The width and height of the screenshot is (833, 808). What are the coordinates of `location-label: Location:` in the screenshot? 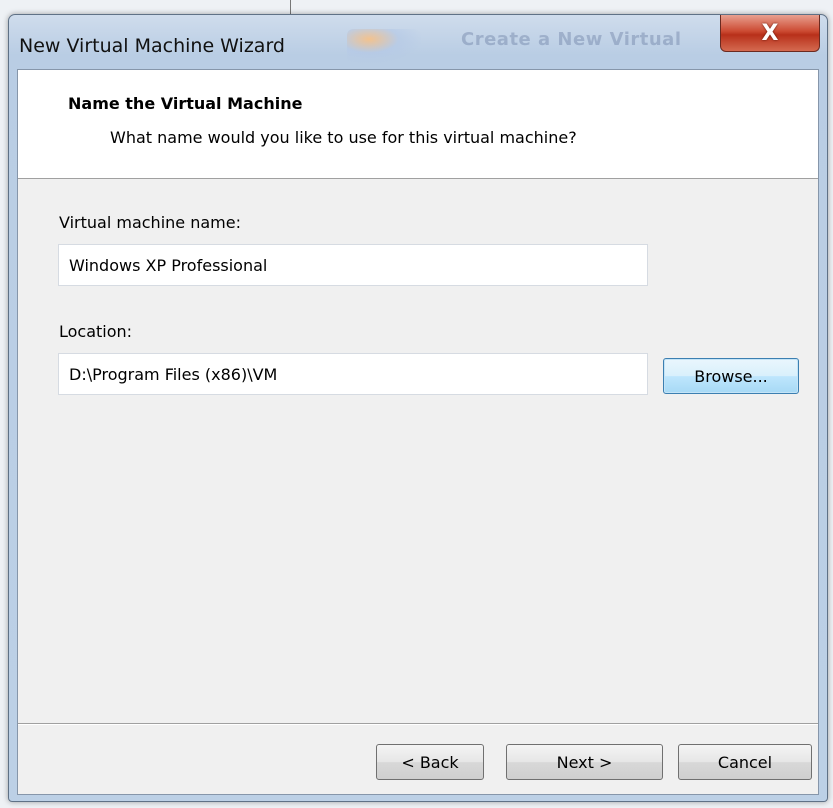 It's located at (96, 331).